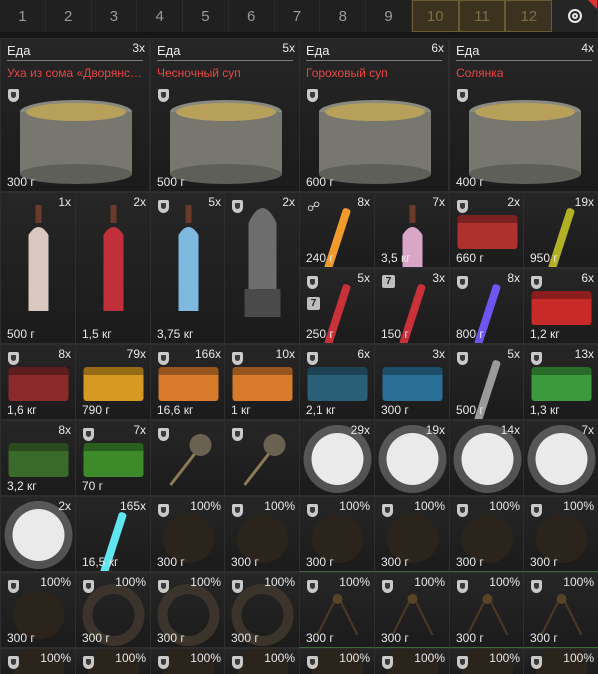 The image size is (598, 674). Describe the element at coordinates (136, 354) in the screenshot. I see `item-count: 79x` at that location.